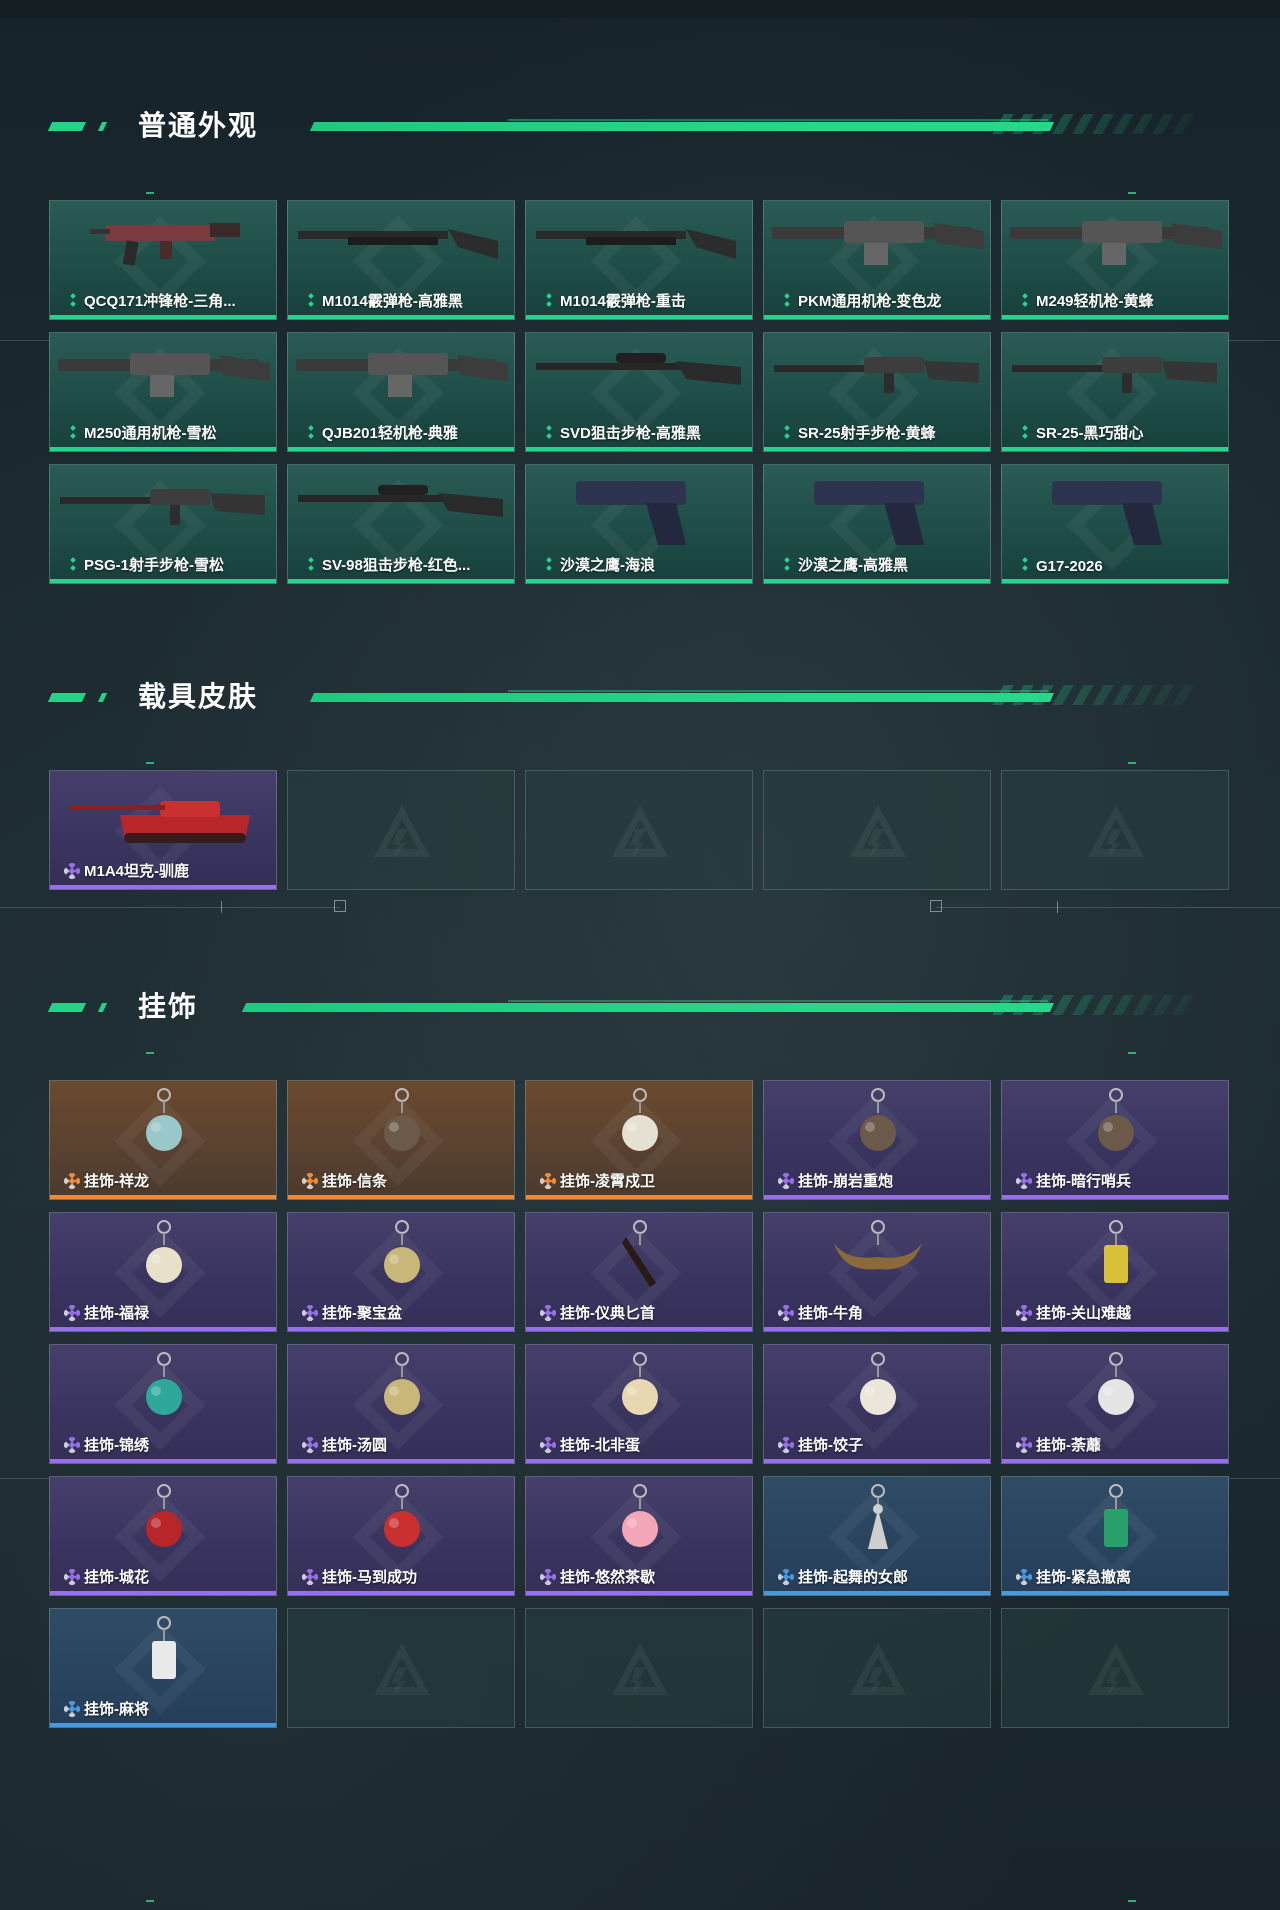 This screenshot has height=1910, width=1280. I want to click on blue-rarity-icon, so click(786, 1577).